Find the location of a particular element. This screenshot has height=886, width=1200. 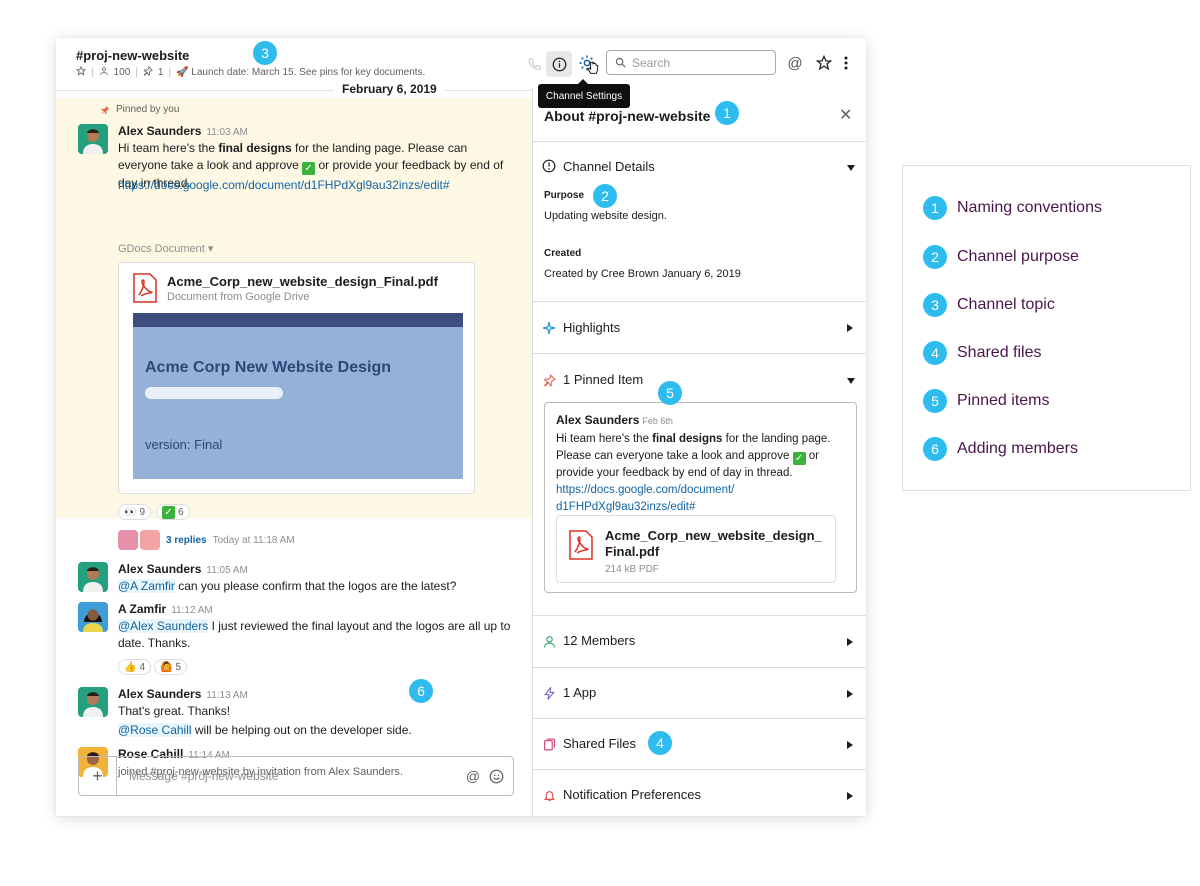

star-icon is located at coordinates (81, 72).